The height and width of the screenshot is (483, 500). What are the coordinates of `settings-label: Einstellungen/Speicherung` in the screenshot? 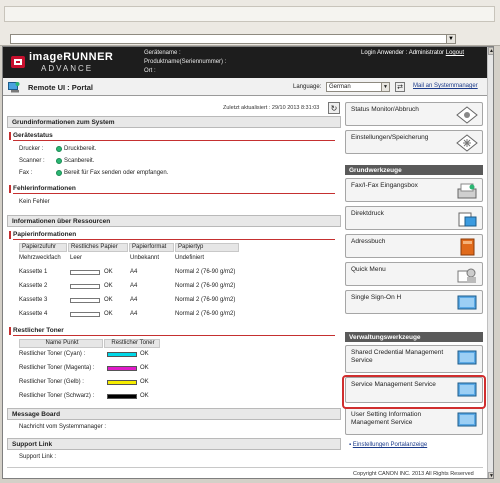 It's located at (390, 137).